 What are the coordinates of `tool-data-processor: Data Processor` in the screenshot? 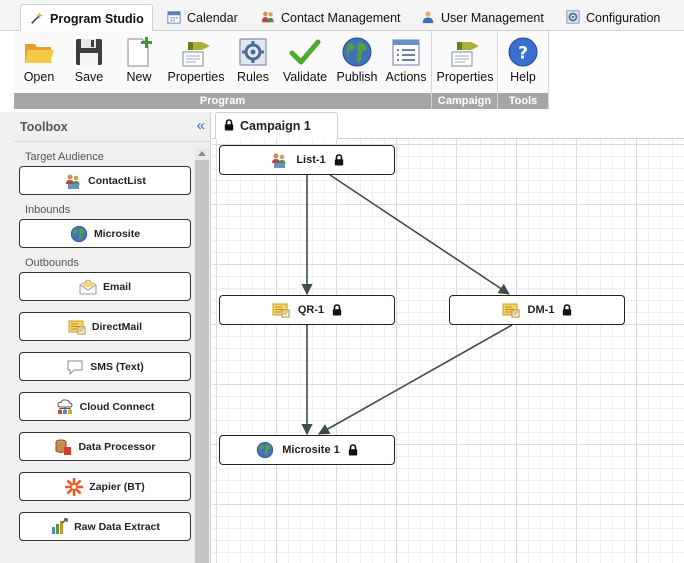 It's located at (105, 446).